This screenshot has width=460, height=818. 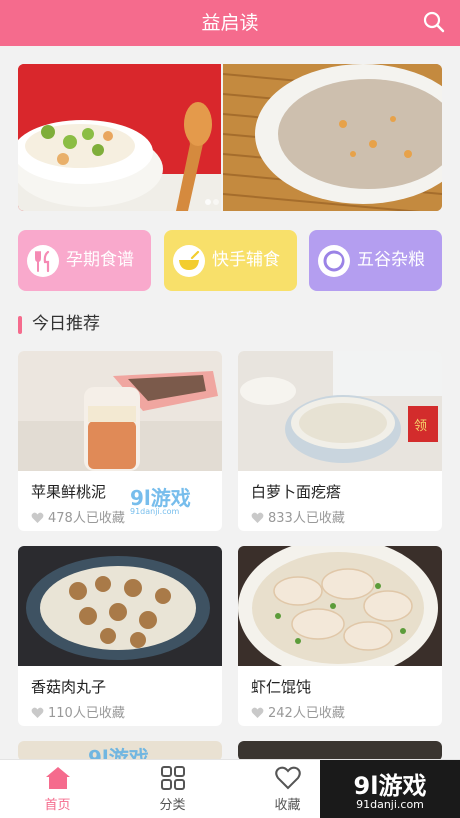 I want to click on watermark-badge: 9l游戏 91danji.com, so click(x=390, y=789).